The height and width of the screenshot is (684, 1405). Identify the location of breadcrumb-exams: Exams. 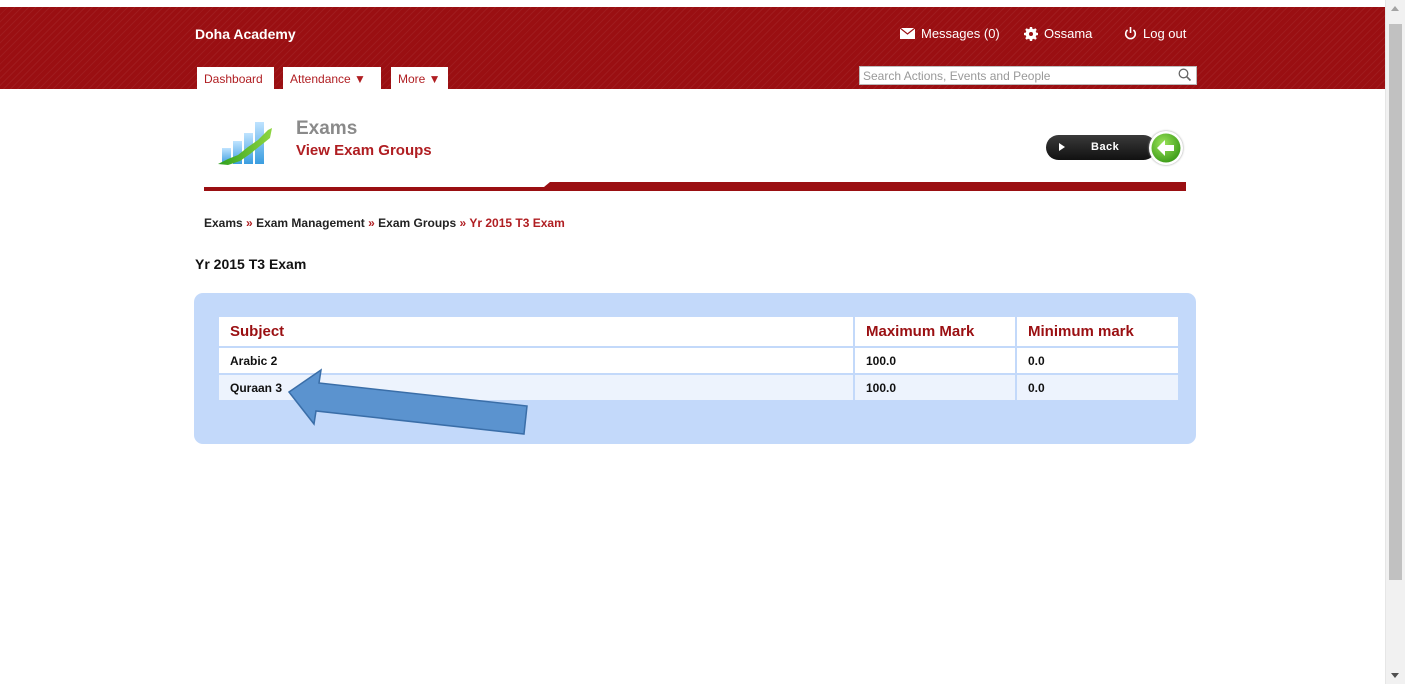
(223, 223).